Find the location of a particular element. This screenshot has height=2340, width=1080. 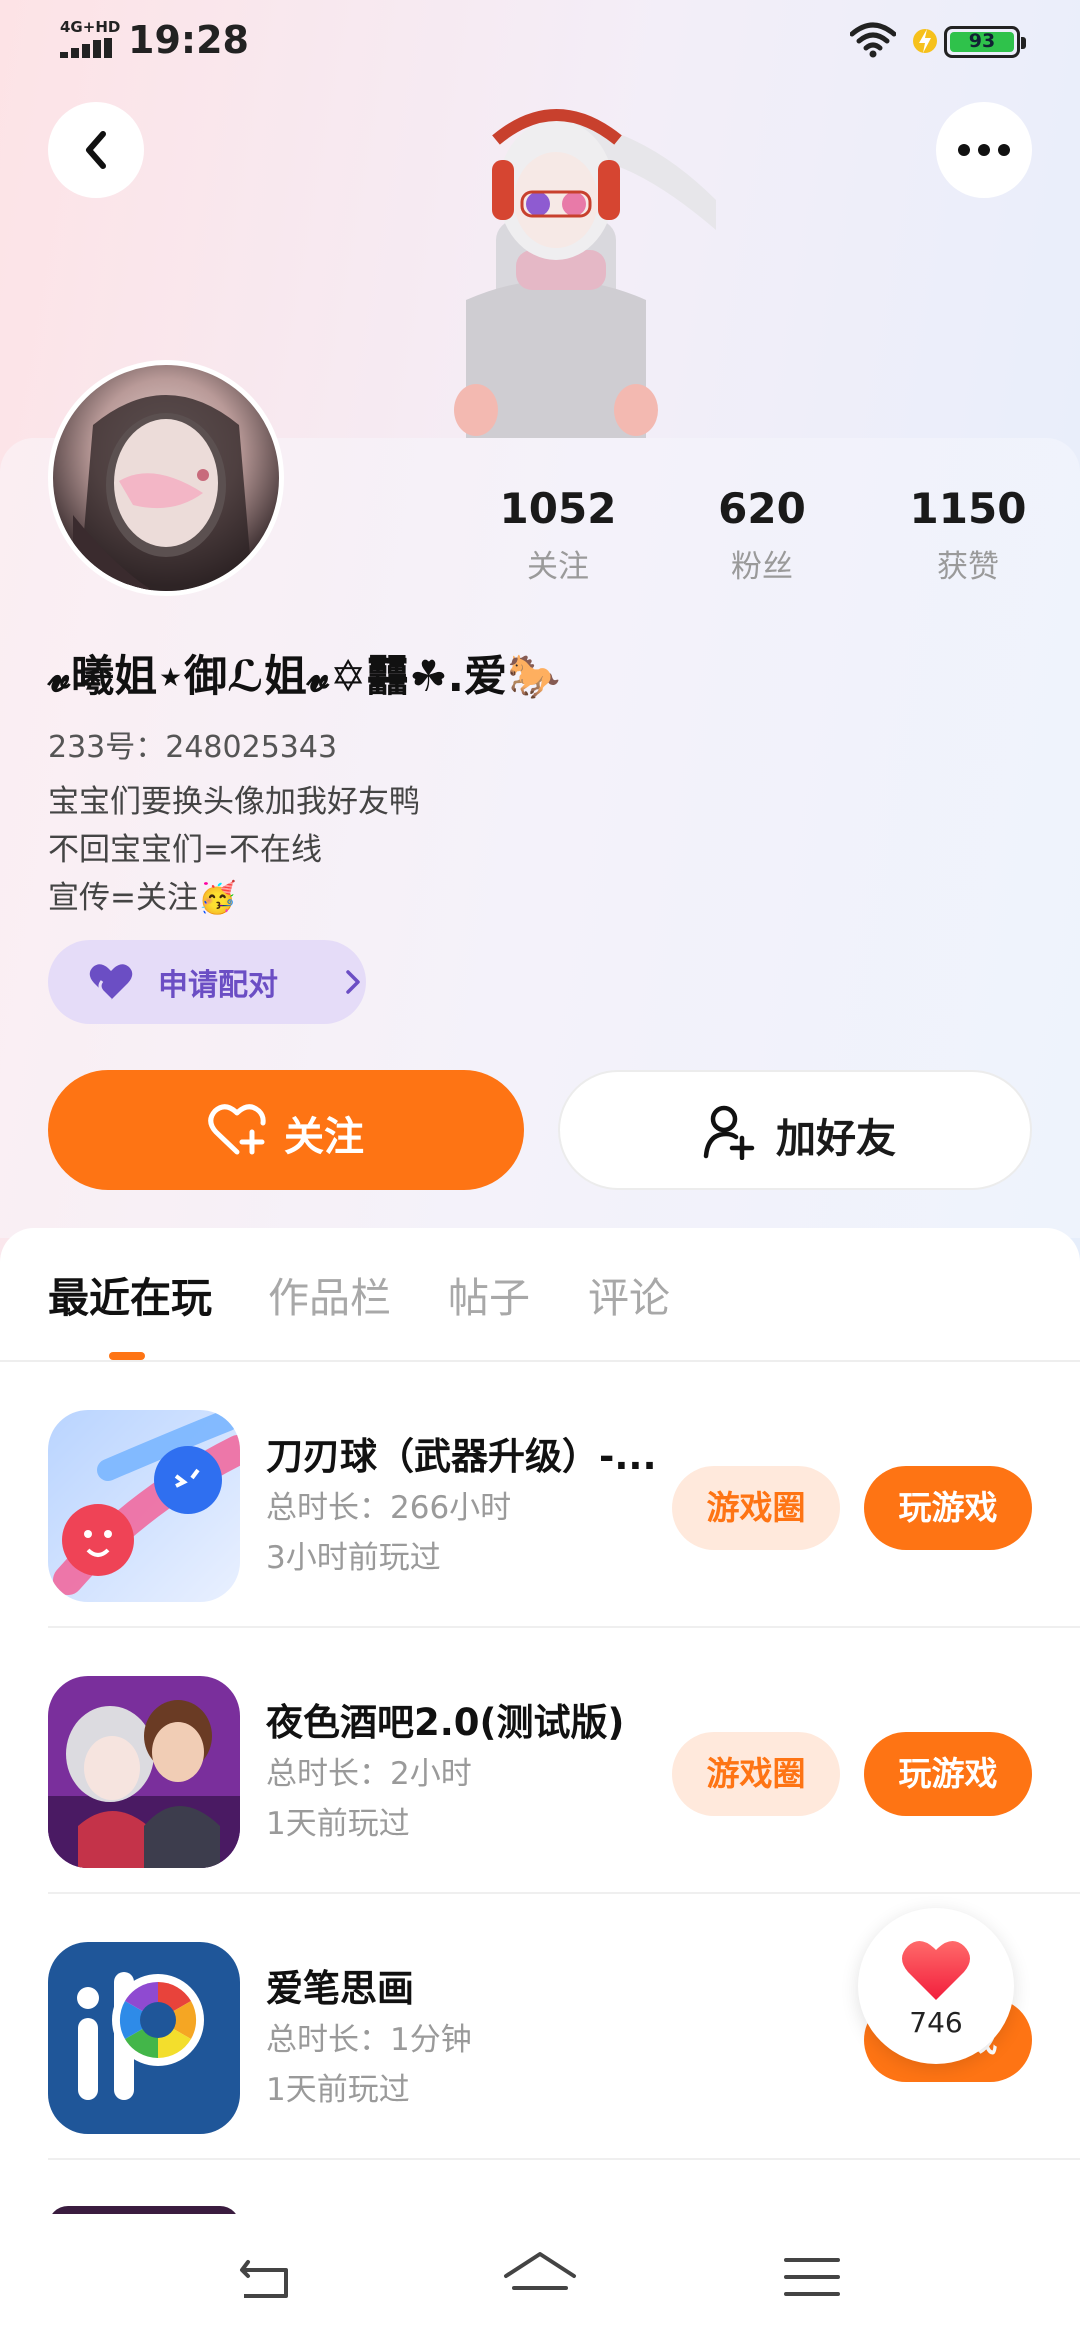

chevron-left-icon is located at coordinates (96, 150).